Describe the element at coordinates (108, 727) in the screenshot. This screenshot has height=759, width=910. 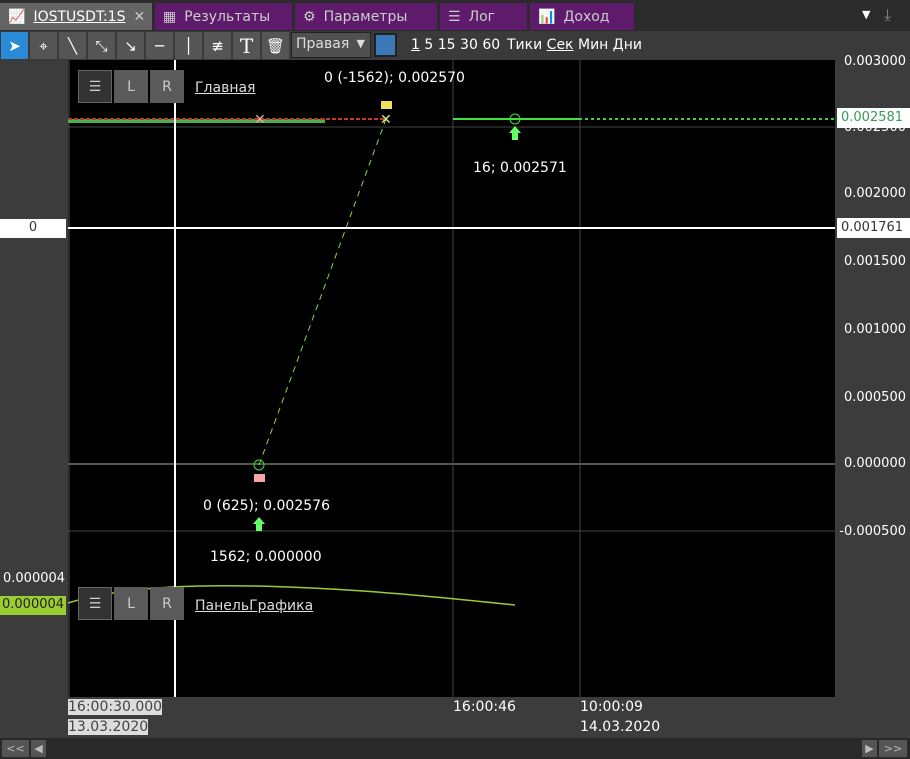
I see `crosshair-date: 13.03.2020` at that location.